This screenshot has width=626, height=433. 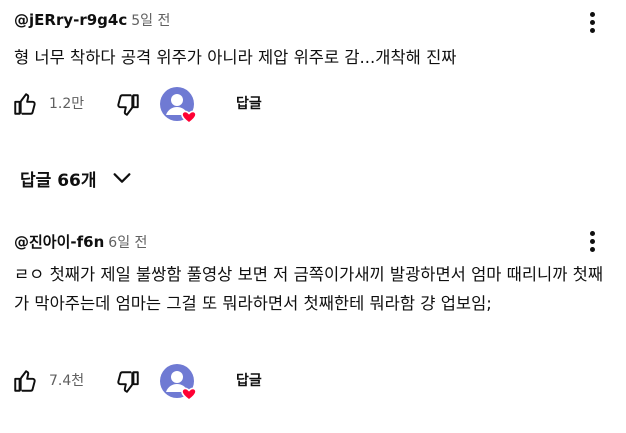 What do you see at coordinates (150, 21) in the screenshot?
I see `comment-time: 5일 전` at bounding box center [150, 21].